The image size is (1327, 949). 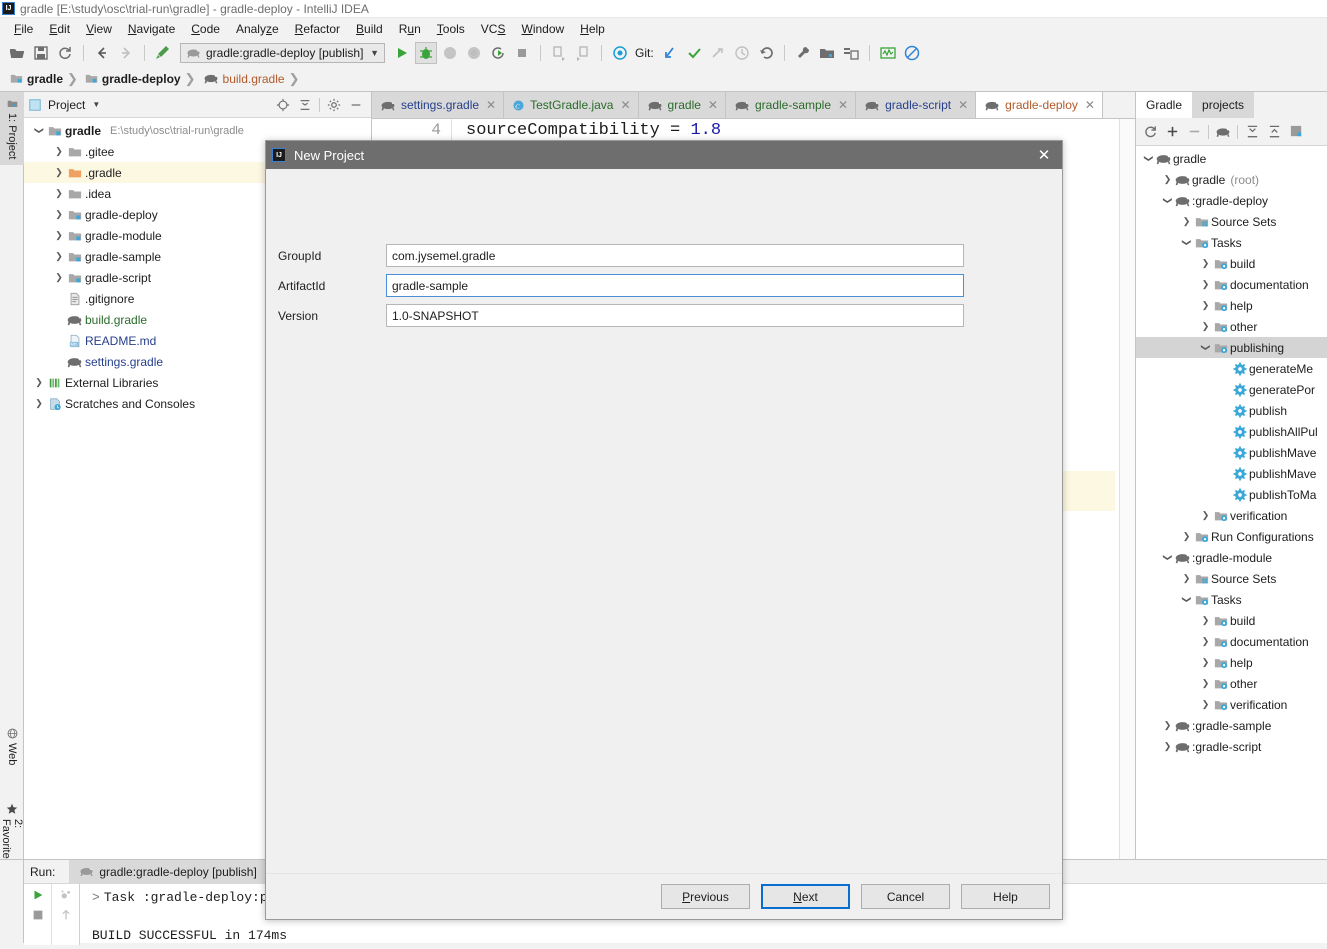 What do you see at coordinates (131, 79) in the screenshot?
I see `breadcrumb-item-1: gradle-deploy` at bounding box center [131, 79].